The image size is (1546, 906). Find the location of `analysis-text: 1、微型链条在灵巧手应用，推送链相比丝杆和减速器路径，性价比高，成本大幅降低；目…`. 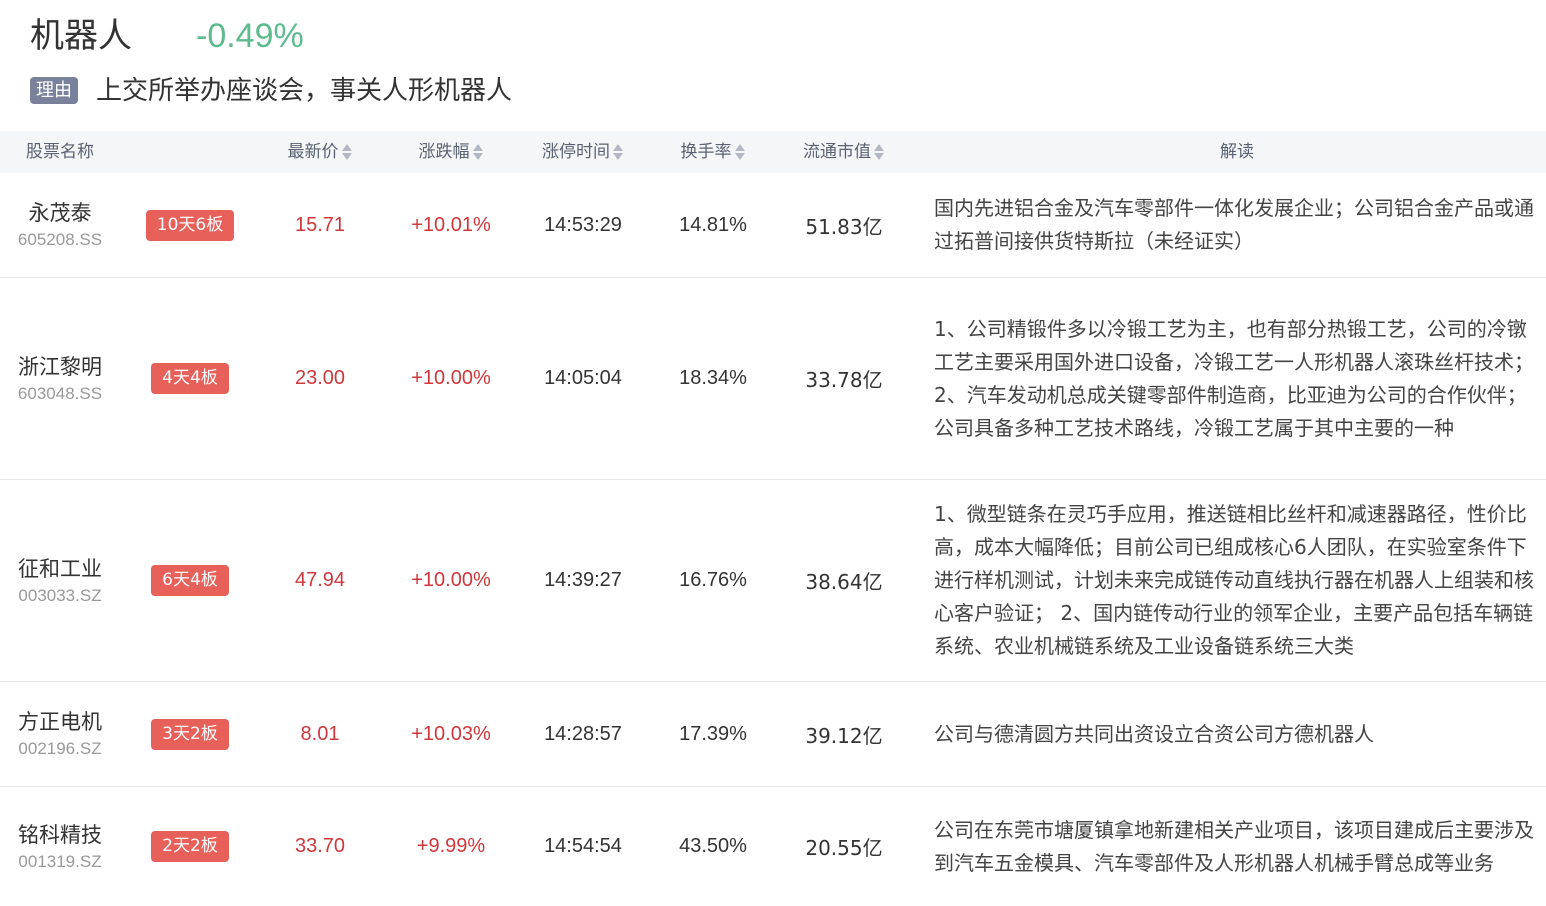

analysis-text: 1、微型链条在灵巧手应用，推送链相比丝杆和减速器路径，性价比高，成本大幅降低；目… is located at coordinates (1234, 580).